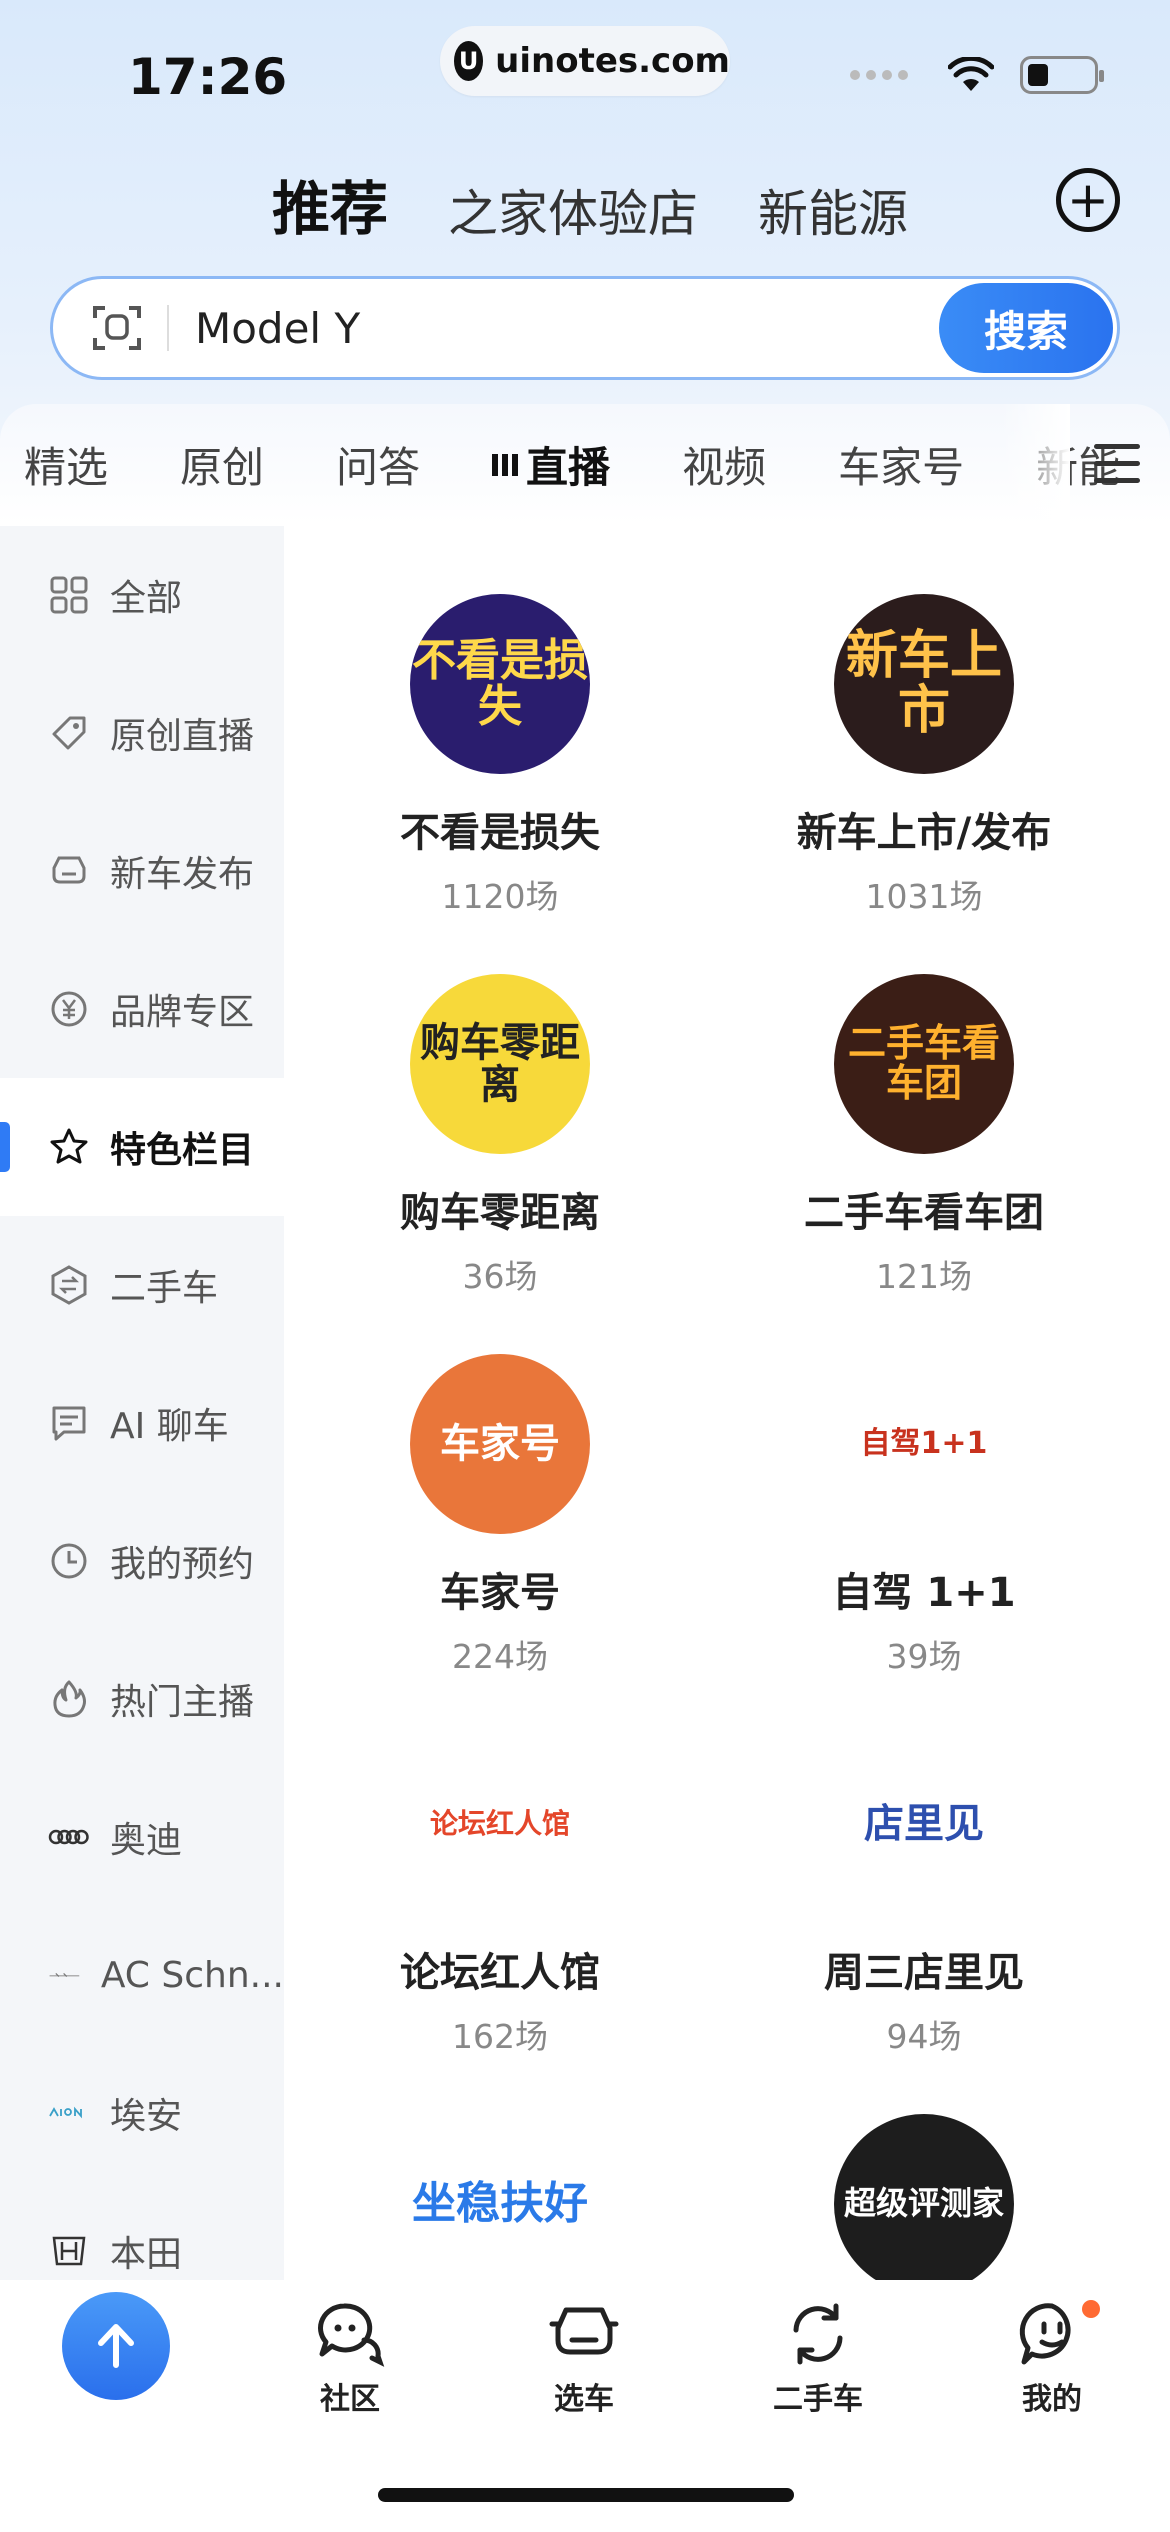  I want to click on program-logo: 不看是损失, so click(500, 684).